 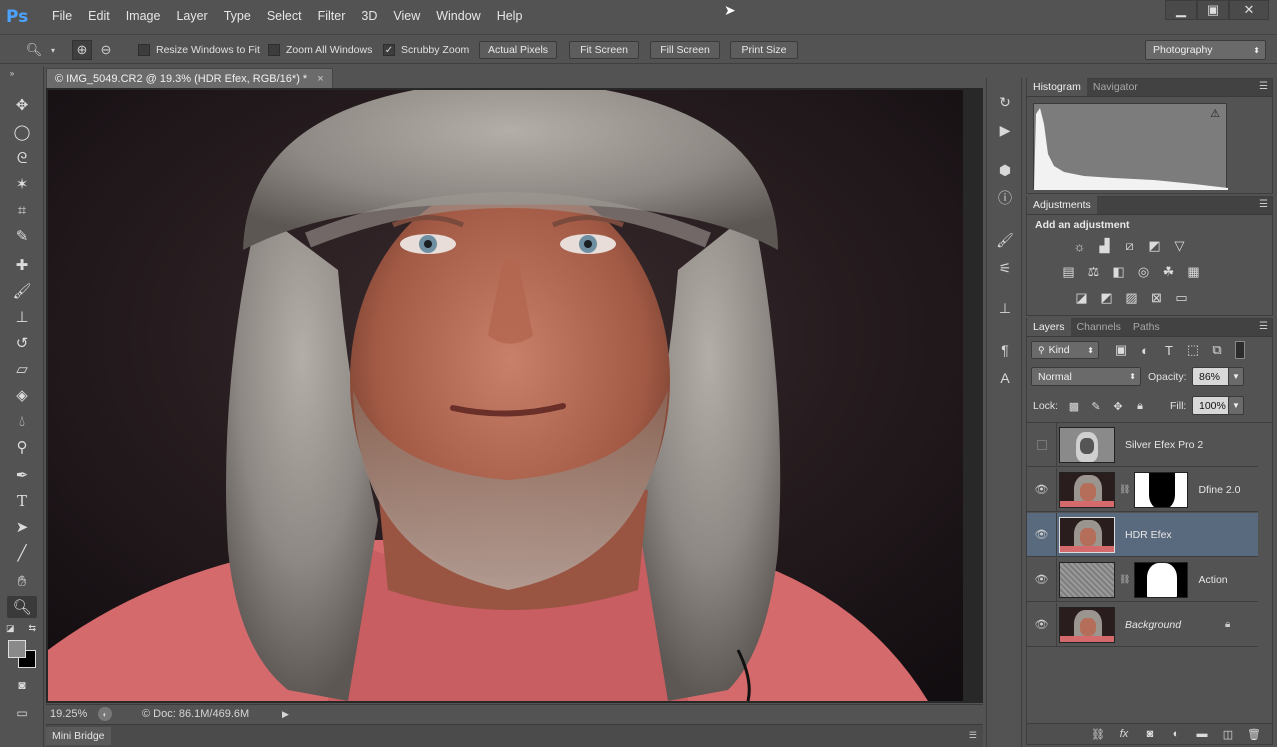 I want to click on link-layers-button: ⛓, so click(x=1098, y=734).